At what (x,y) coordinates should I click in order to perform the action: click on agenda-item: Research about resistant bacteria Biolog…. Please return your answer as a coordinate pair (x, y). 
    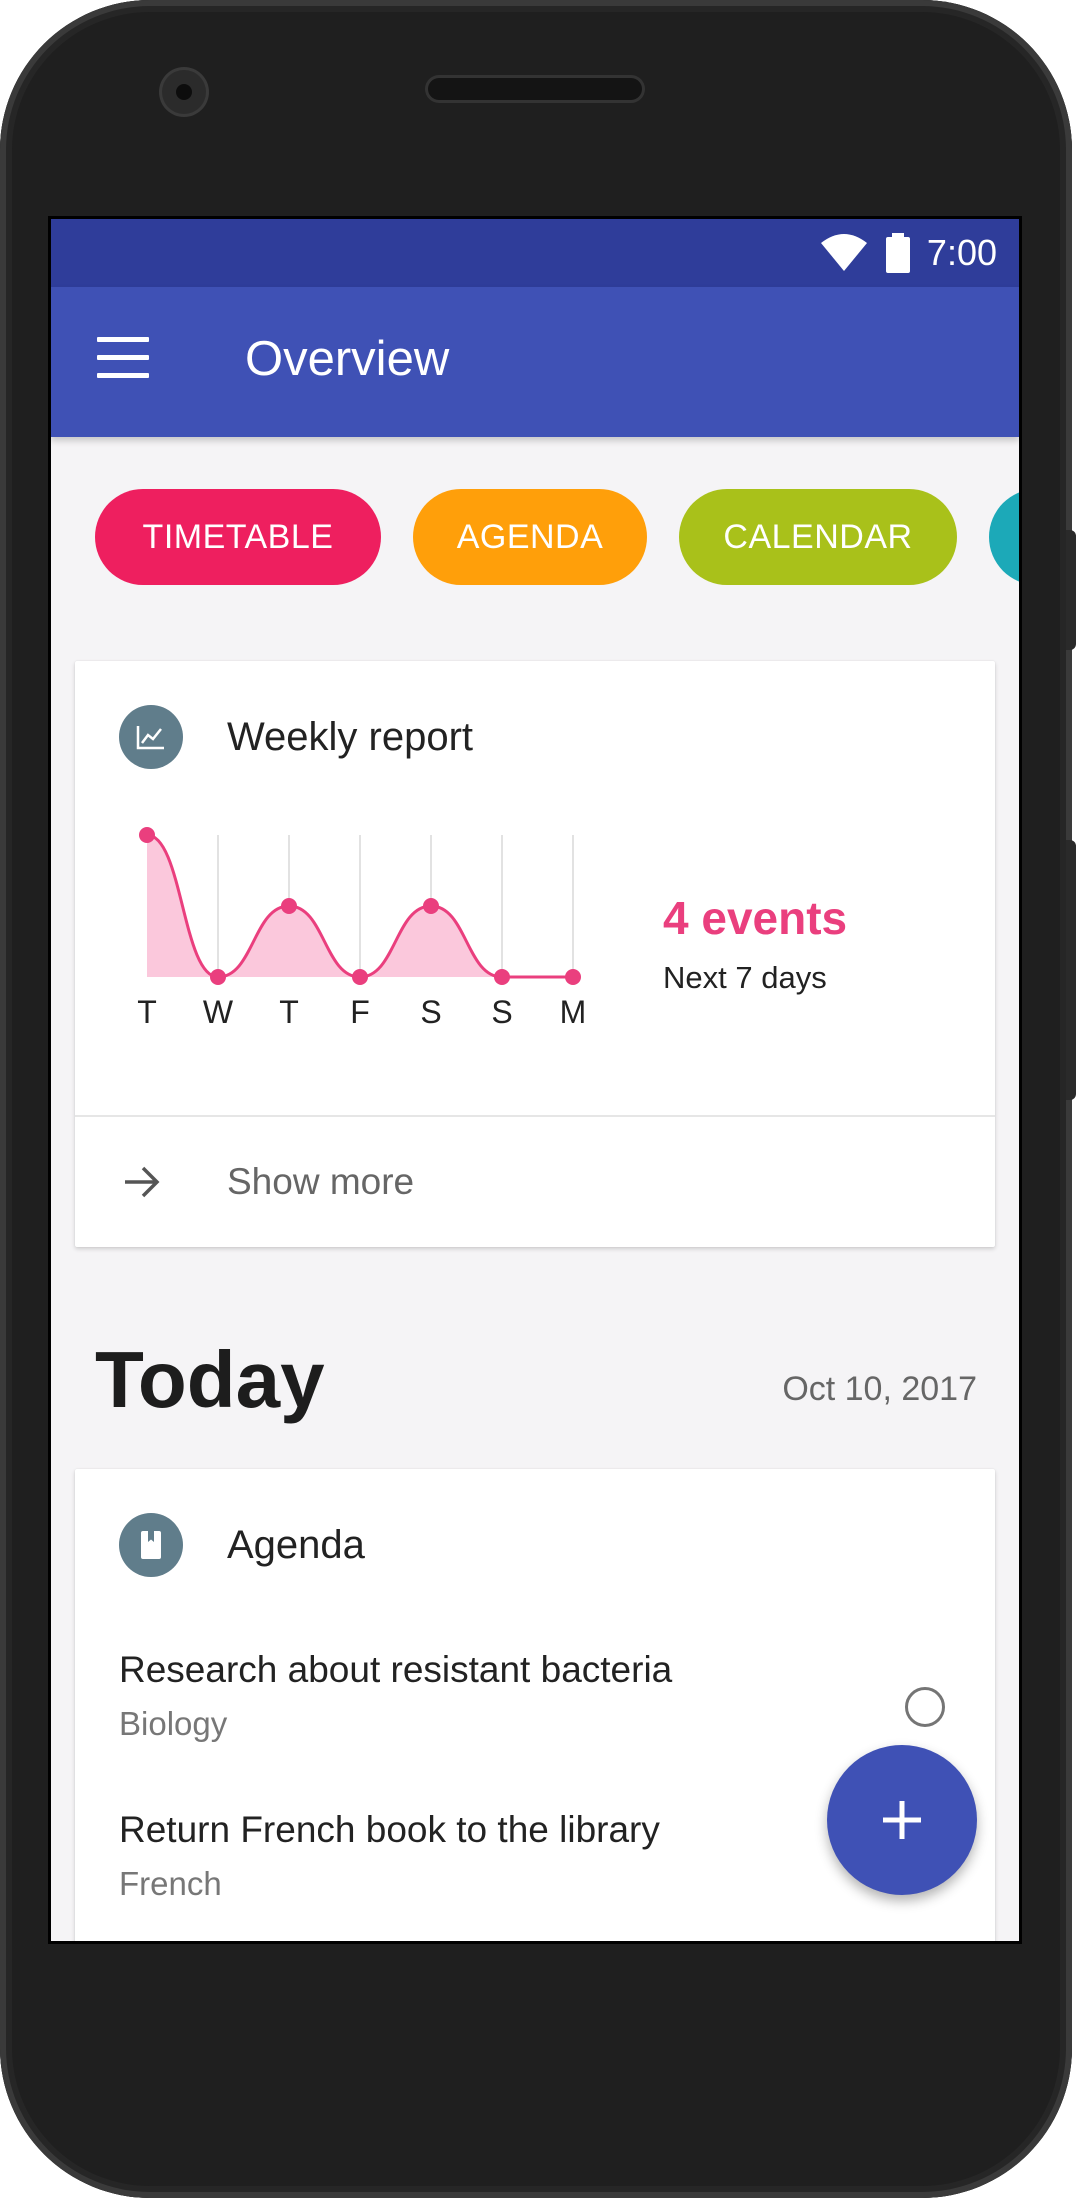
    Looking at the image, I should click on (535, 1699).